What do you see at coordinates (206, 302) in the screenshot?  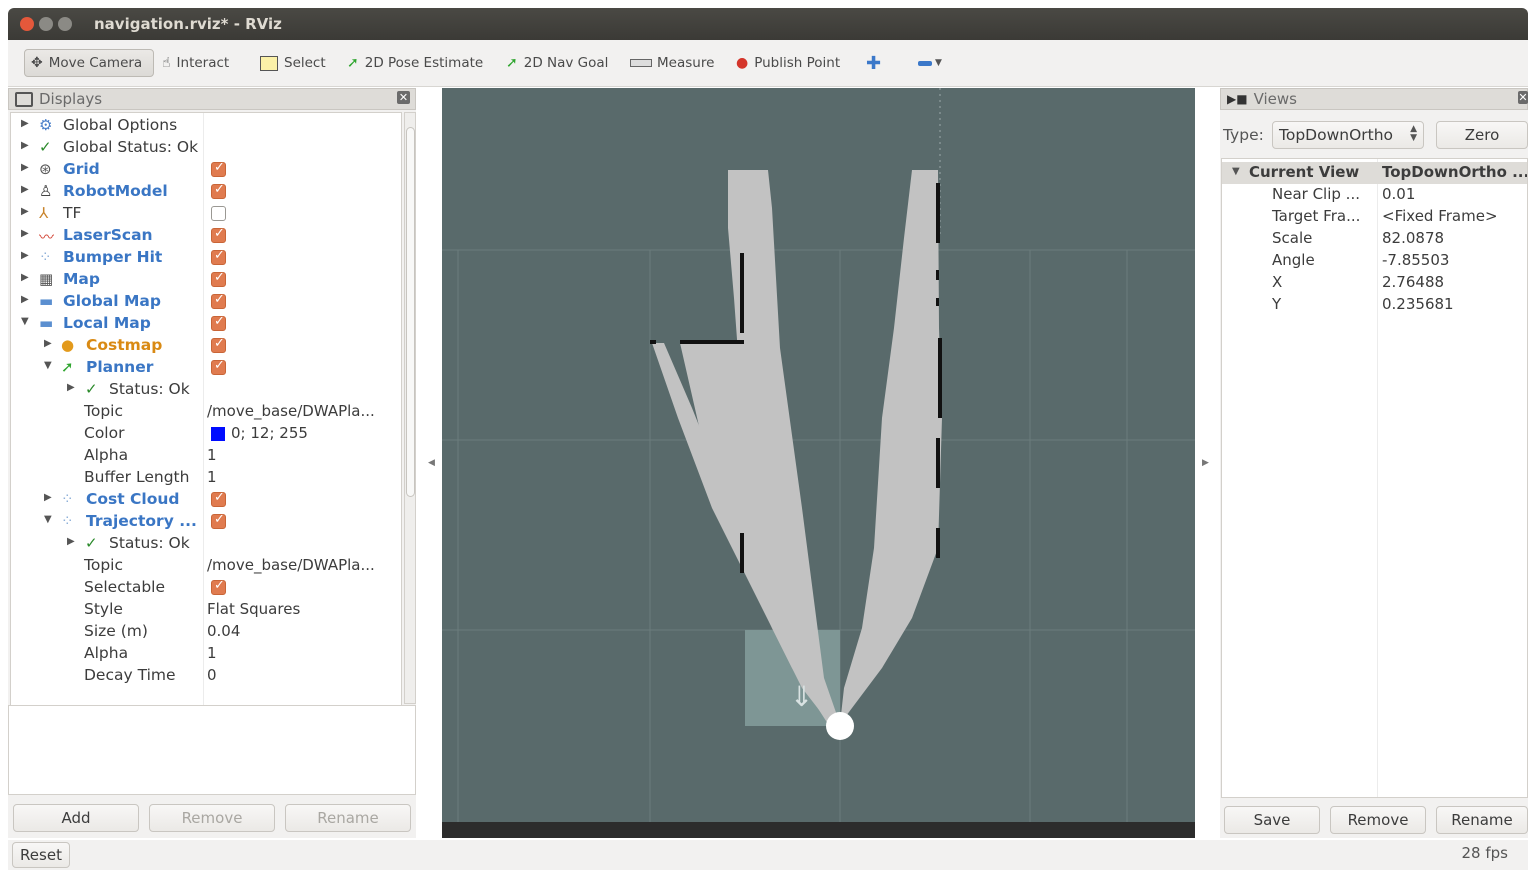 I see `tree-row-global-map: ▶ ▬ Global Map` at bounding box center [206, 302].